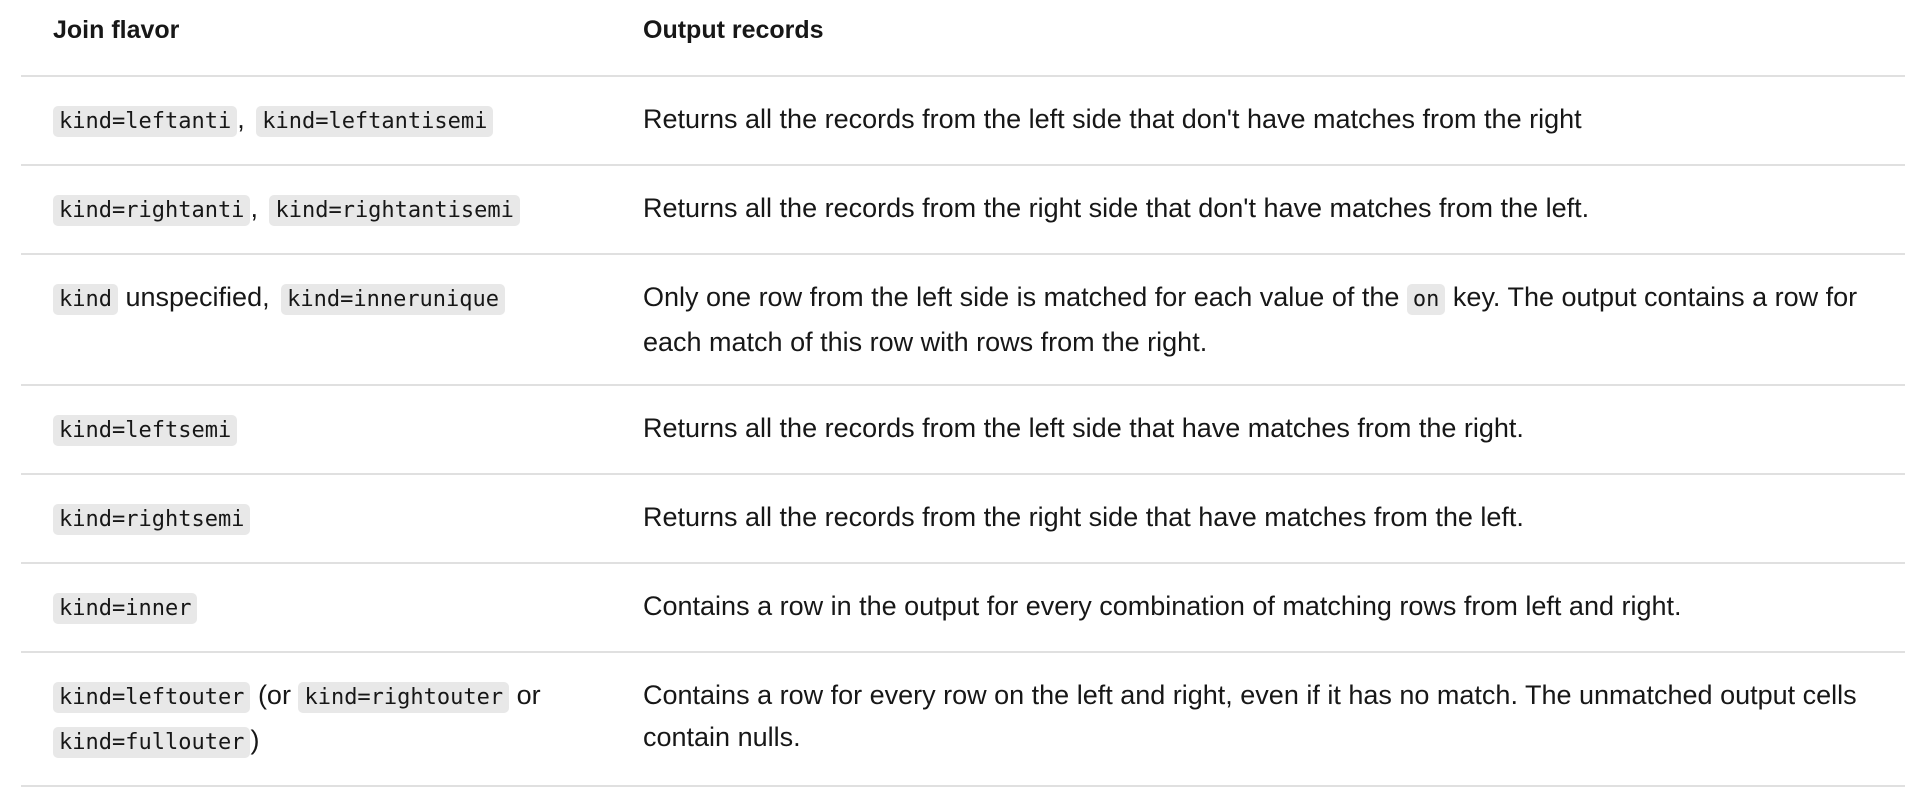  Describe the element at coordinates (1426, 299) in the screenshot. I see `inline-code: on` at that location.